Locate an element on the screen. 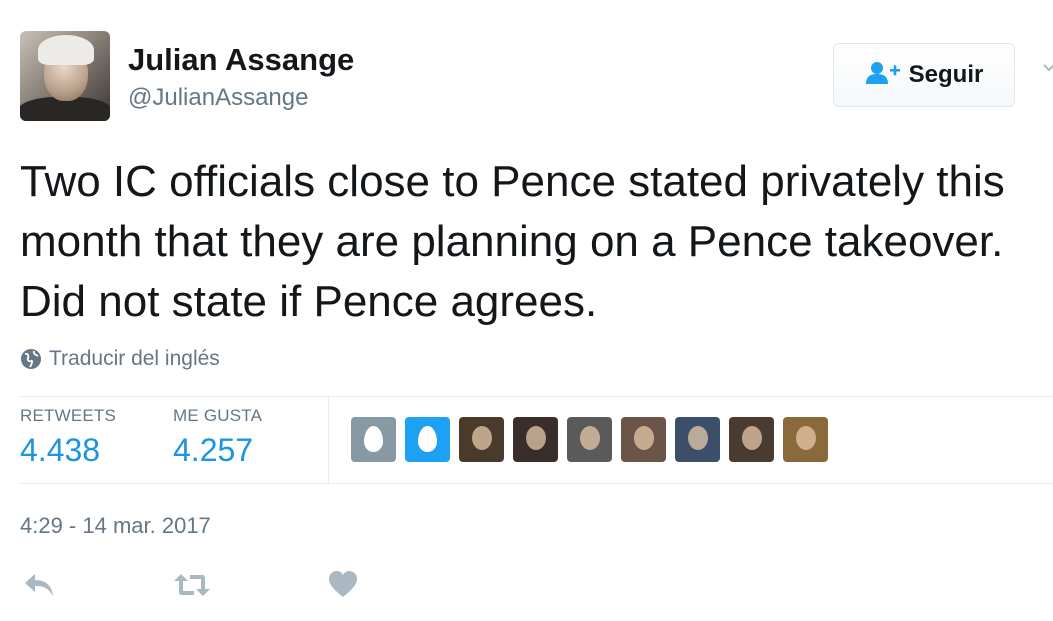  likes-label: ME GUSTA is located at coordinates (218, 415).